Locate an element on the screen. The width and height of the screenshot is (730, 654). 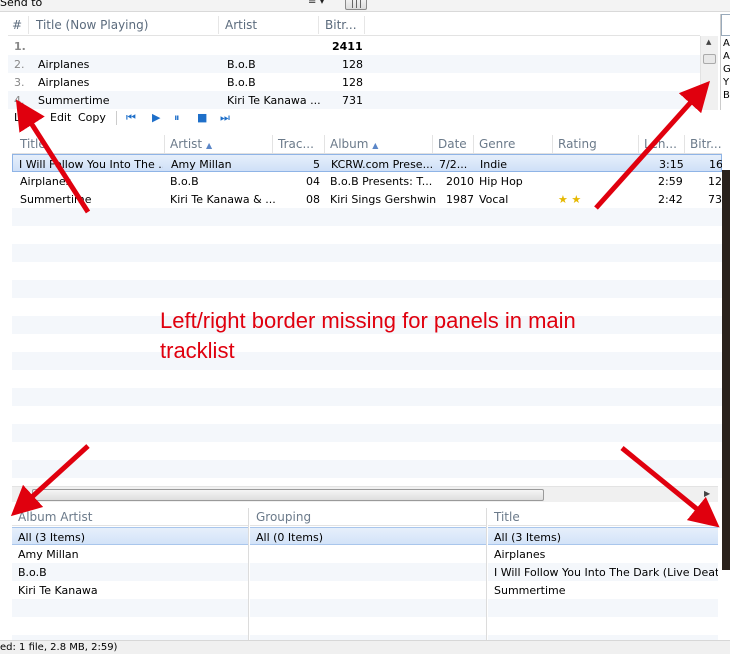
status-bar: ed: 1 file, 2.8 MB, 2:59) is located at coordinates (365, 647).